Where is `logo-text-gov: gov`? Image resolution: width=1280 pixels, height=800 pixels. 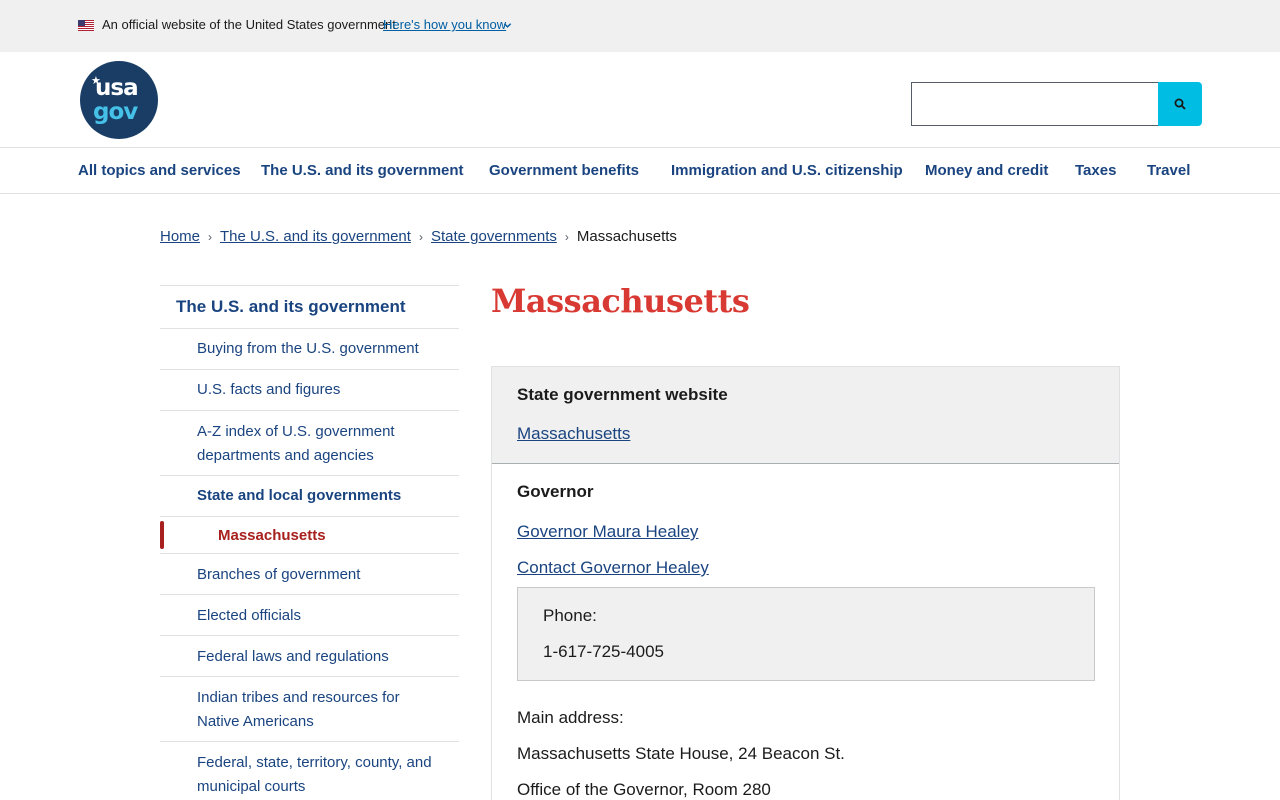 logo-text-gov: gov is located at coordinates (115, 112).